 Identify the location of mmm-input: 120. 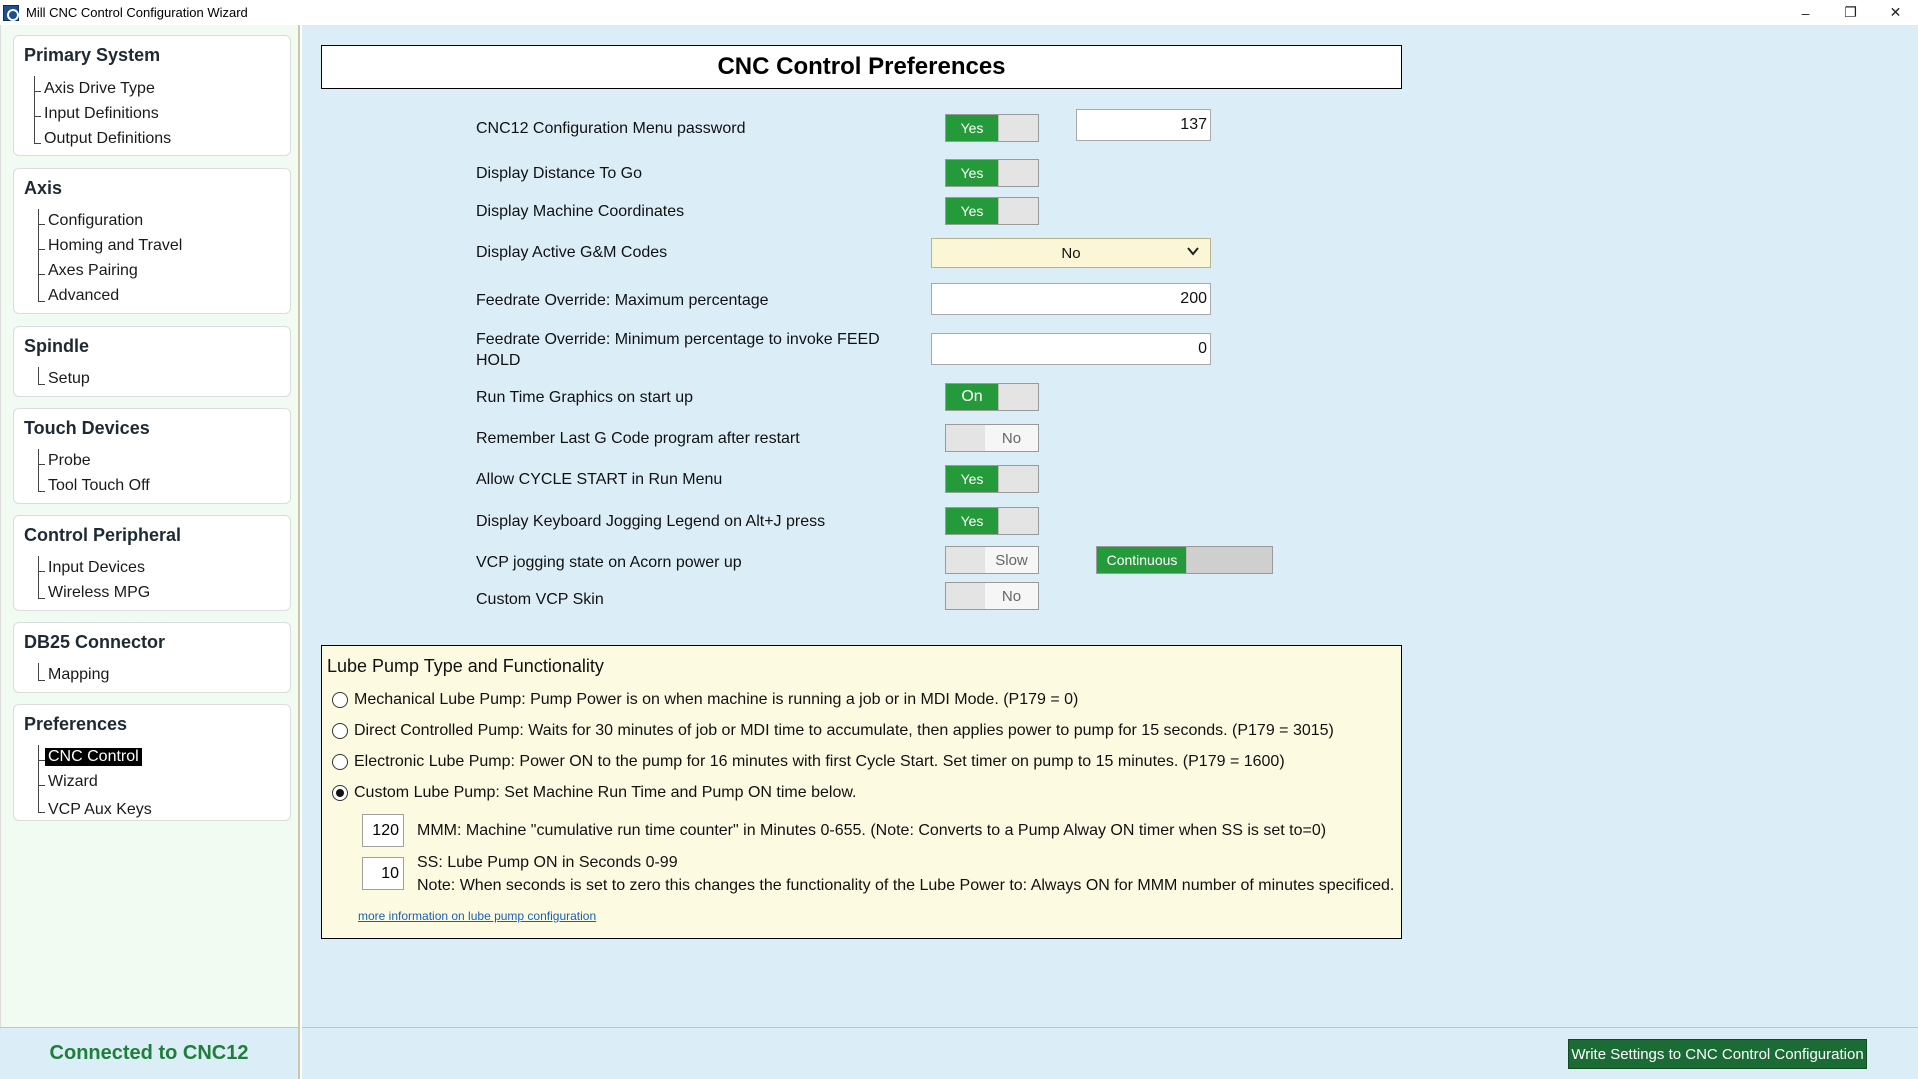
(383, 830).